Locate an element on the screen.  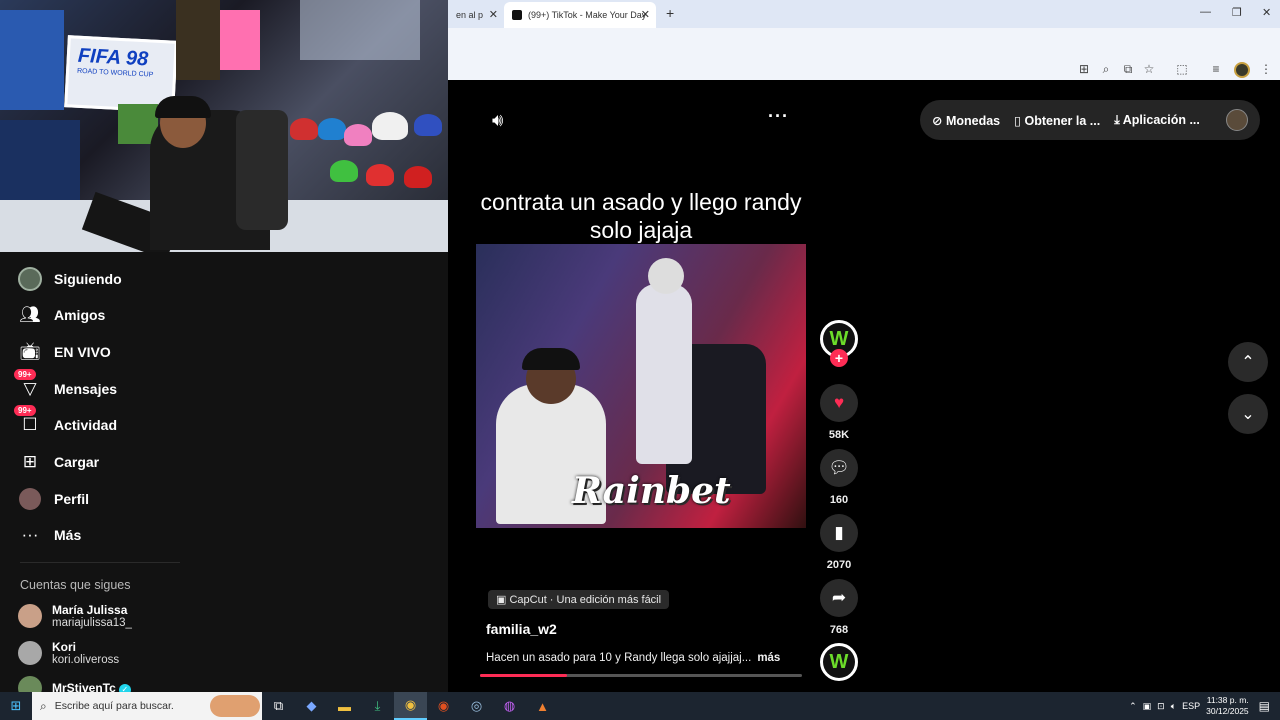
media-icon: ≡ is located at coordinates (1216, 70).